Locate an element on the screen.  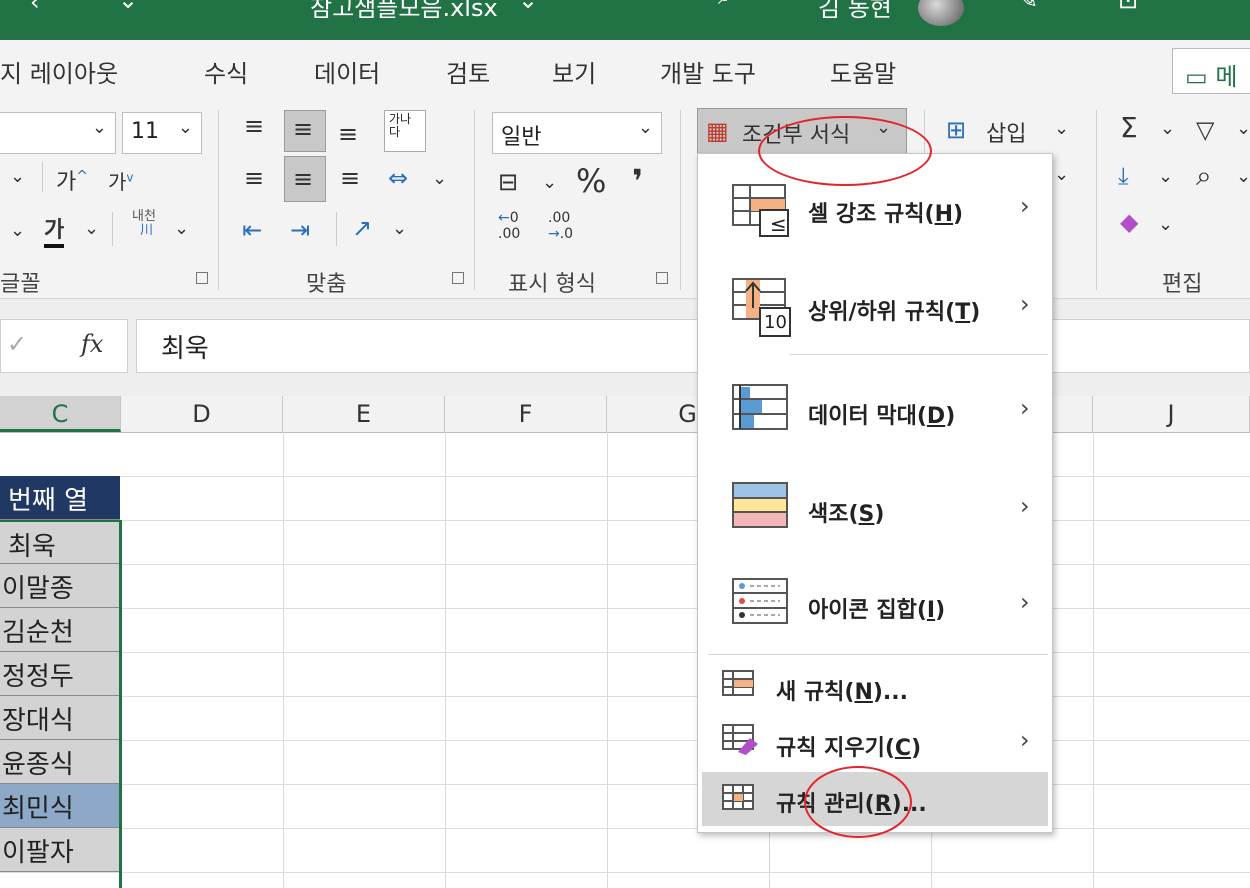
fill-icon: ⤓ is located at coordinates (1123, 176).